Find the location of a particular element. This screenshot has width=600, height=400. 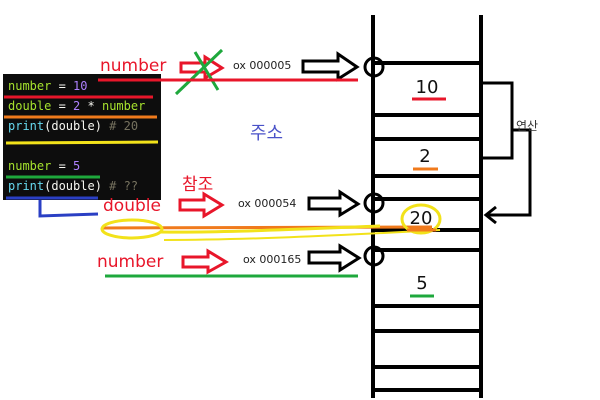

memory-value-3: 20 is located at coordinates (421, 218).